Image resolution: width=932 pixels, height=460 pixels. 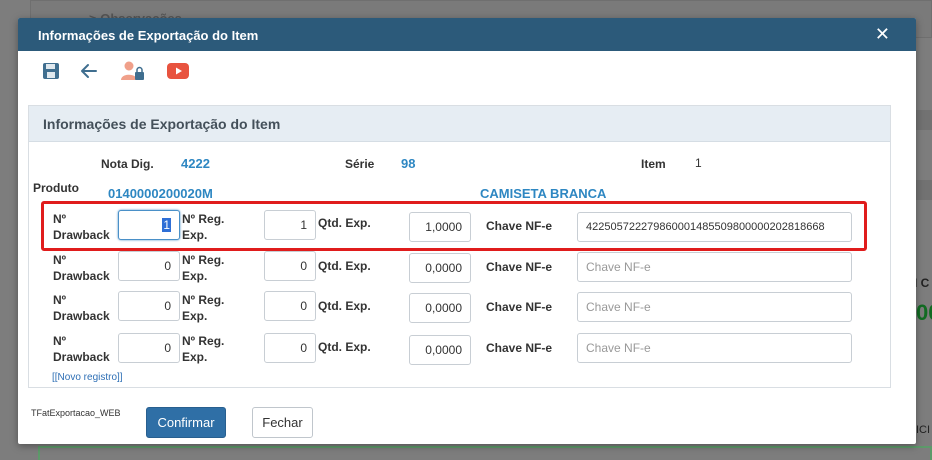 What do you see at coordinates (56, 188) in the screenshot?
I see `produto-label: Produto` at bounding box center [56, 188].